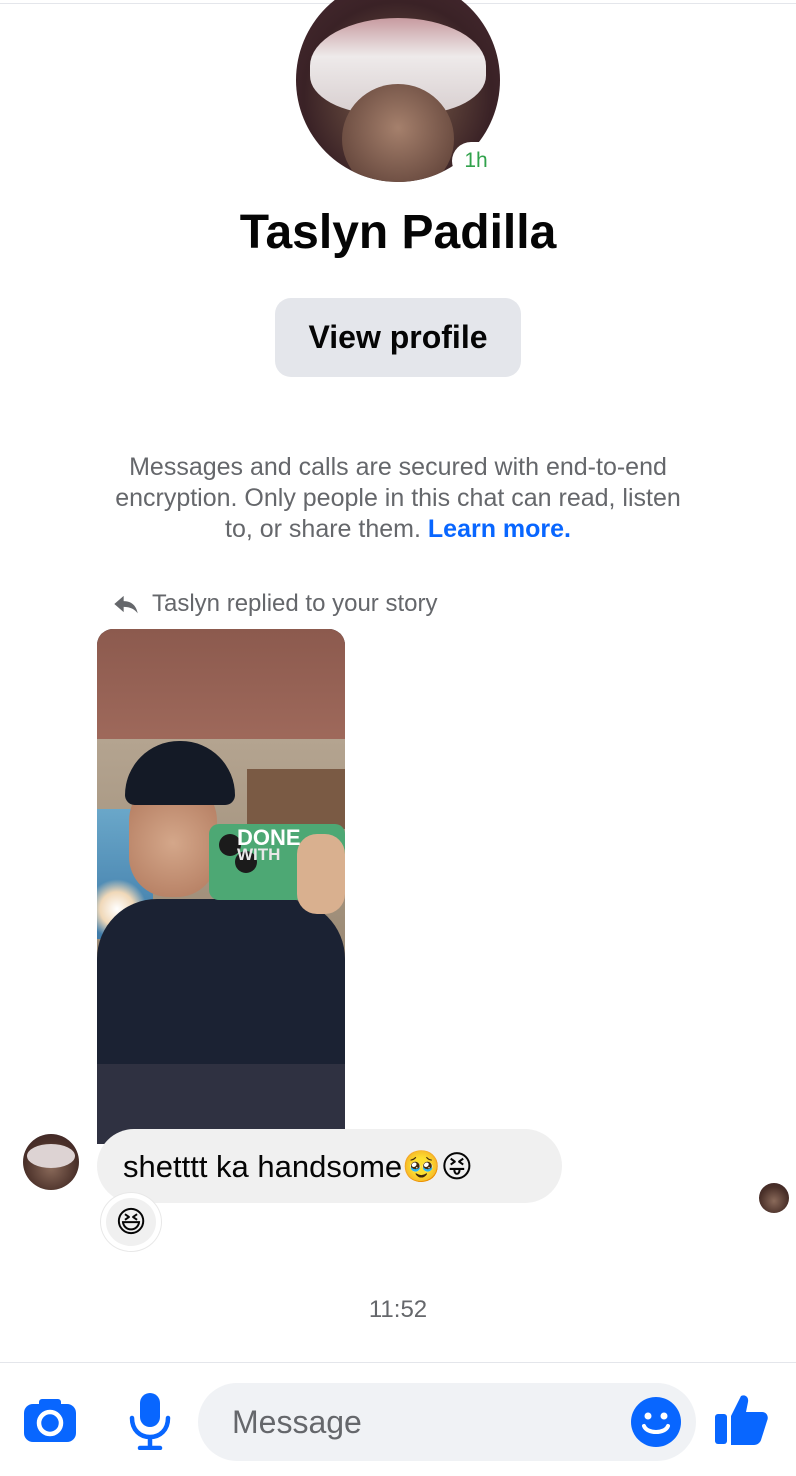 The height and width of the screenshot is (1476, 796). What do you see at coordinates (221, 886) in the screenshot?
I see `story-image: DONE WITH` at bounding box center [221, 886].